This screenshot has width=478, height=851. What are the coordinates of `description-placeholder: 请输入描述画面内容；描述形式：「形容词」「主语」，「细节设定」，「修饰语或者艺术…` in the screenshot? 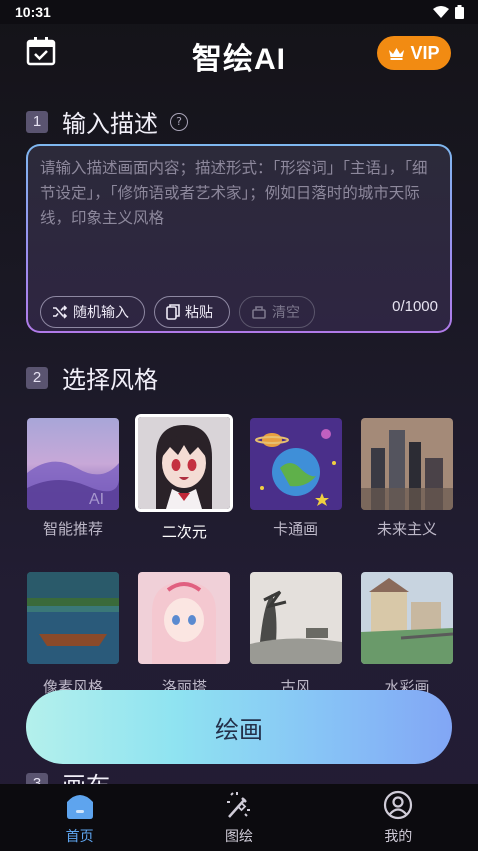 It's located at (234, 193).